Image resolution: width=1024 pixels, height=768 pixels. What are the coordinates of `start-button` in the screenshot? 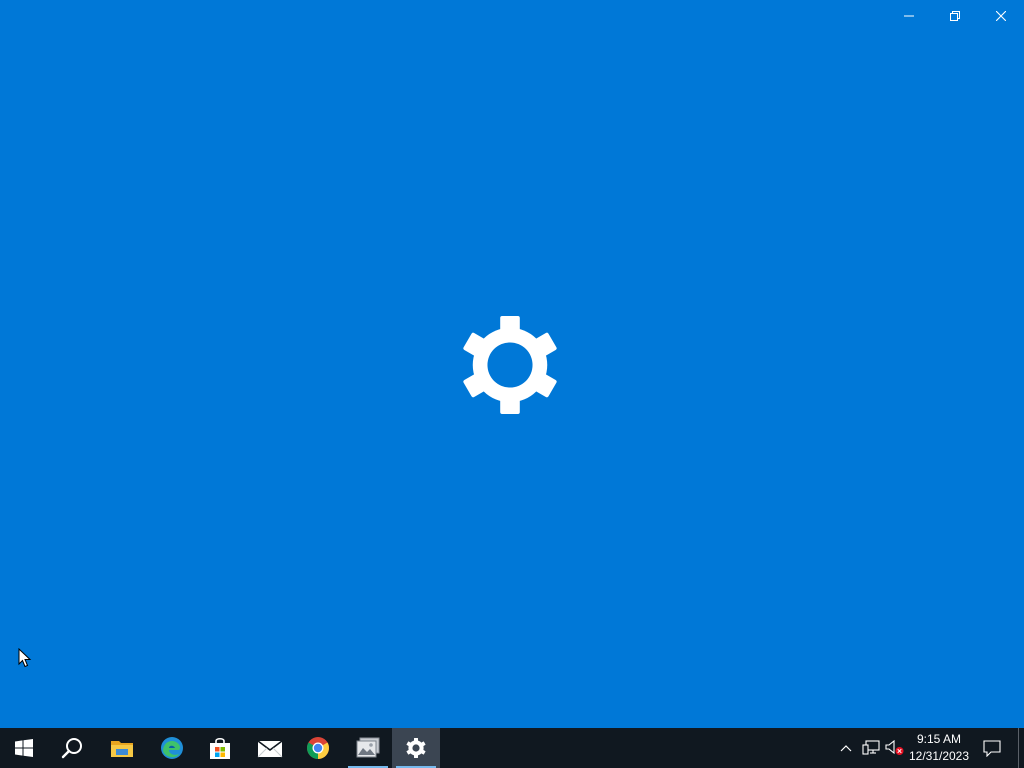 It's located at (24, 748).